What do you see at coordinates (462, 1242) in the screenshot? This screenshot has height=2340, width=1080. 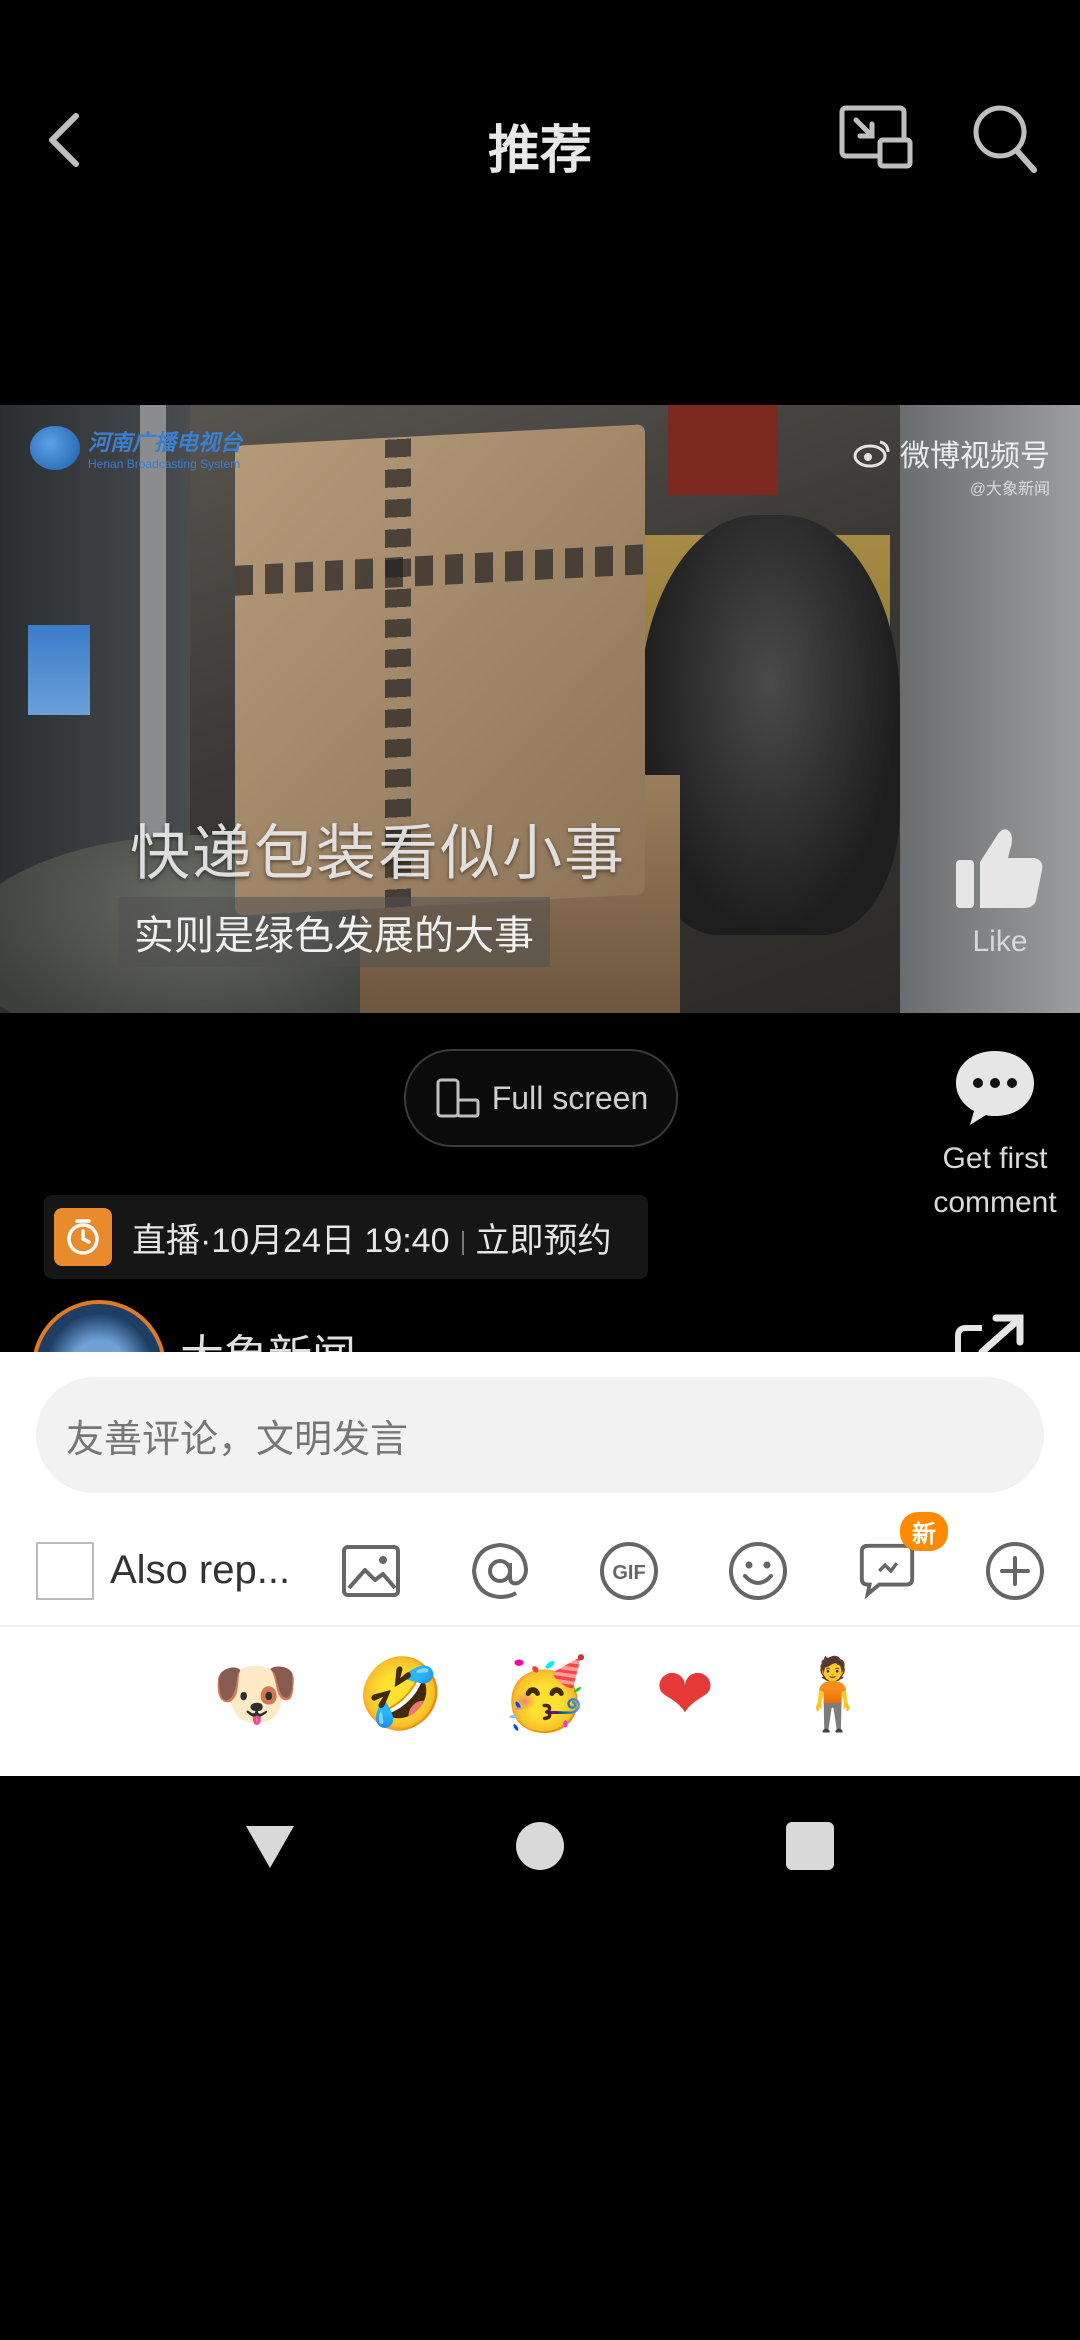 I see `live-separator` at bounding box center [462, 1242].